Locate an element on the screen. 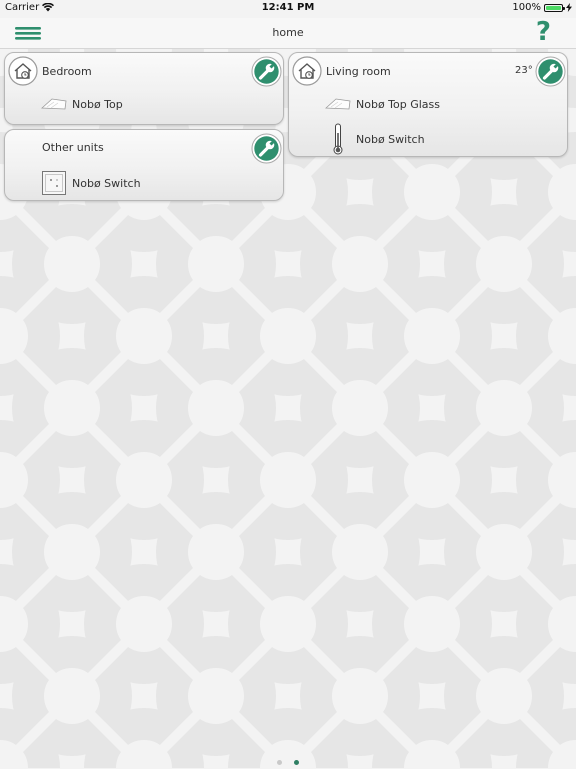  battery-icon is located at coordinates (554, 7).